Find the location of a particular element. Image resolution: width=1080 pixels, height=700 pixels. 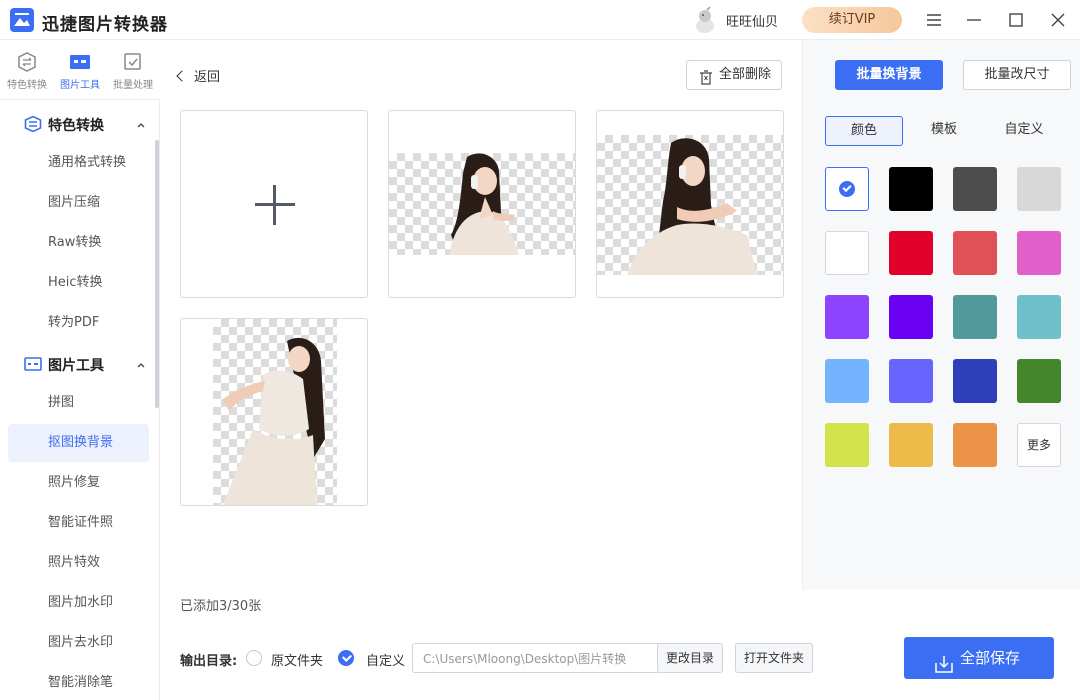

icon-tab-special: 特色转换 is located at coordinates (27, 71).